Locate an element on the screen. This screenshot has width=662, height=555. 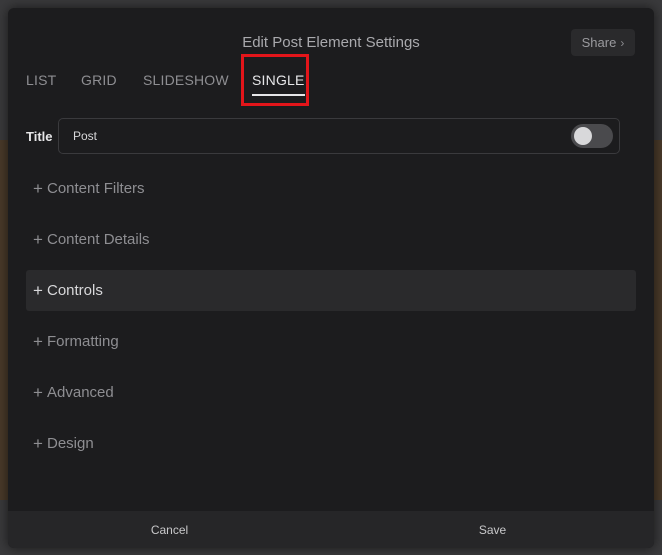
title-visibility-toggle is located at coordinates (592, 136).